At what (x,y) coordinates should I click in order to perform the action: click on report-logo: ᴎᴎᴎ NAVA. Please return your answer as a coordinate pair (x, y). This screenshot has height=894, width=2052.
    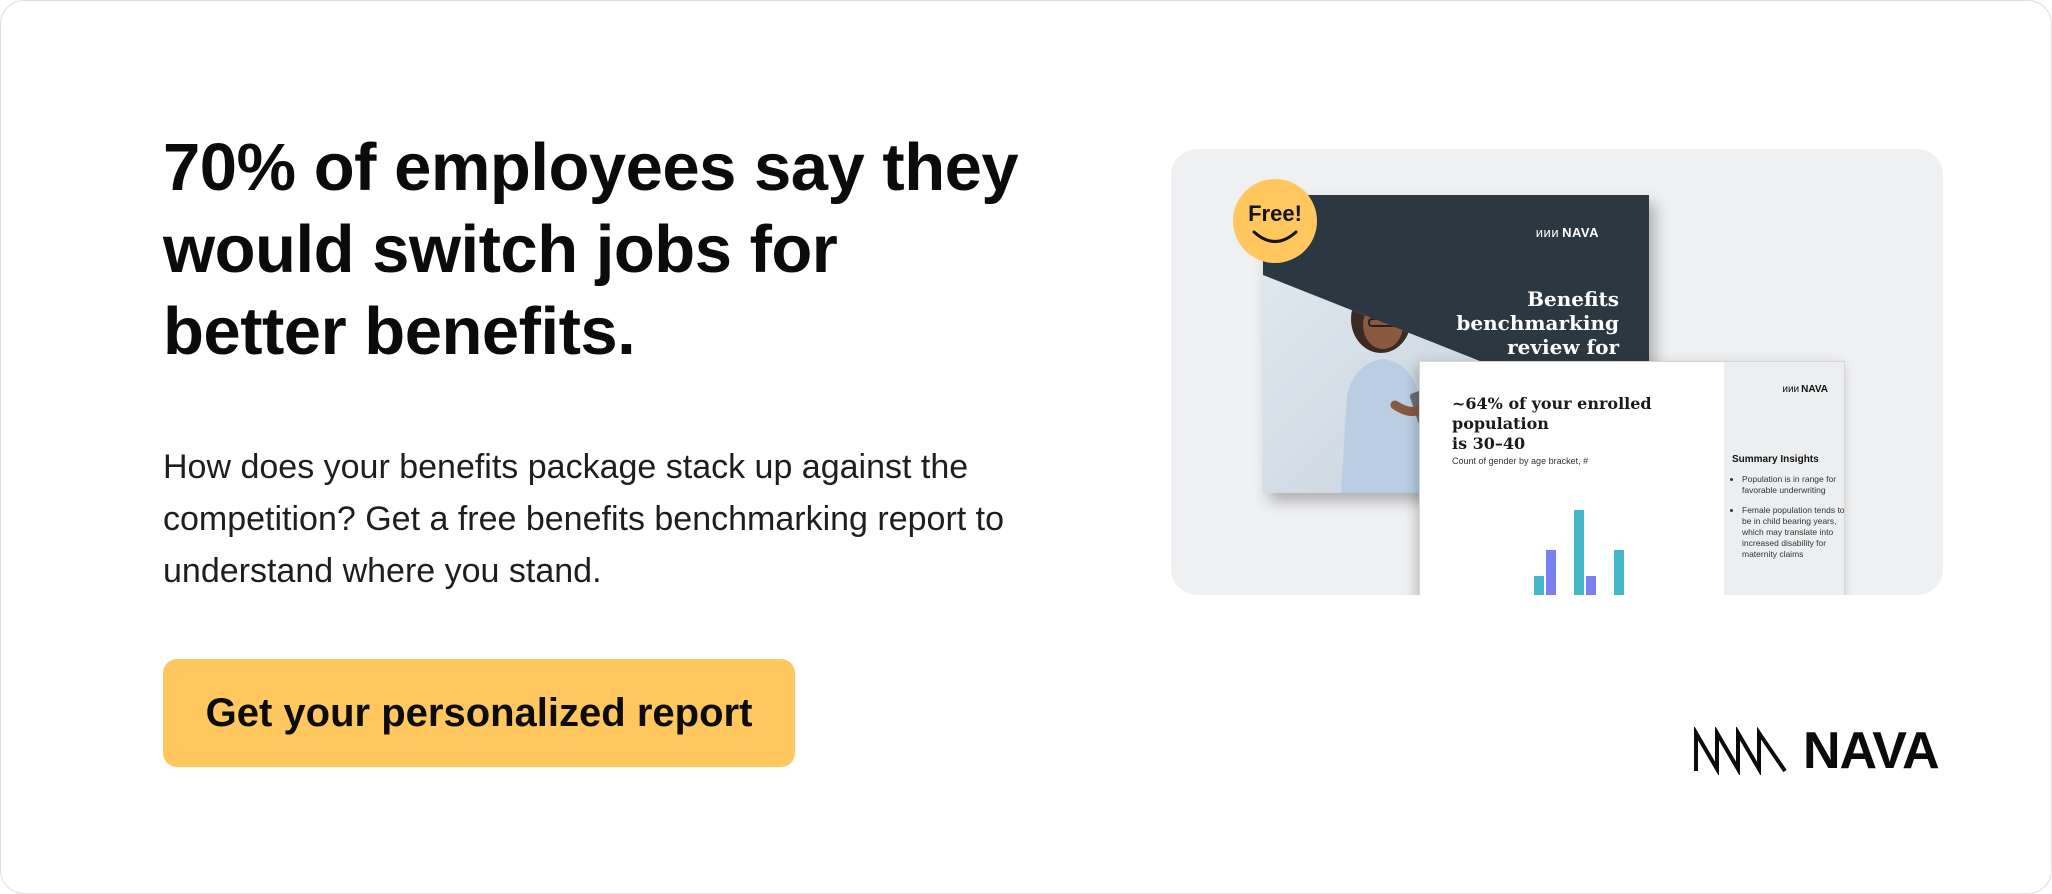
    Looking at the image, I should click on (1805, 389).